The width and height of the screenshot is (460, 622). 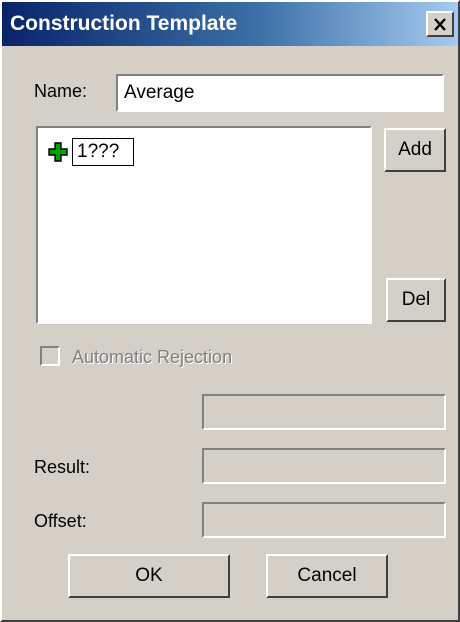 I want to click on close-button, so click(x=440, y=24).